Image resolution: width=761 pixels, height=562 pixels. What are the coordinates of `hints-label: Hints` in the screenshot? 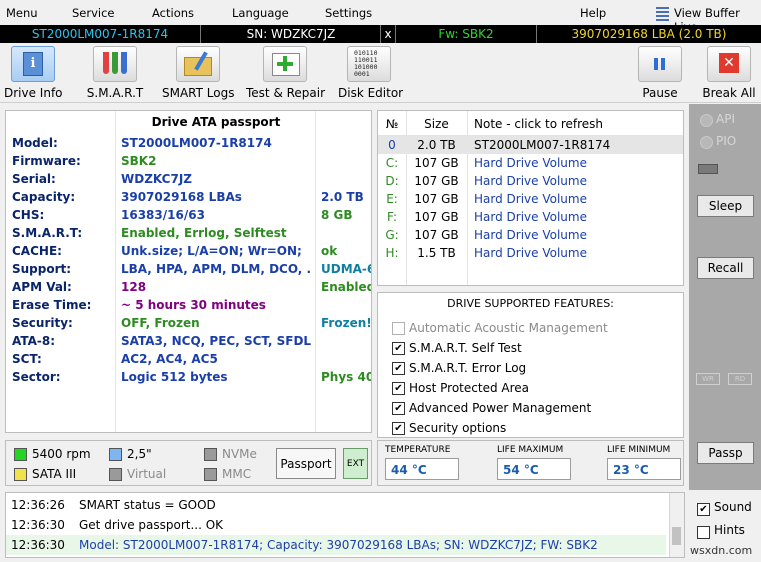 It's located at (729, 530).